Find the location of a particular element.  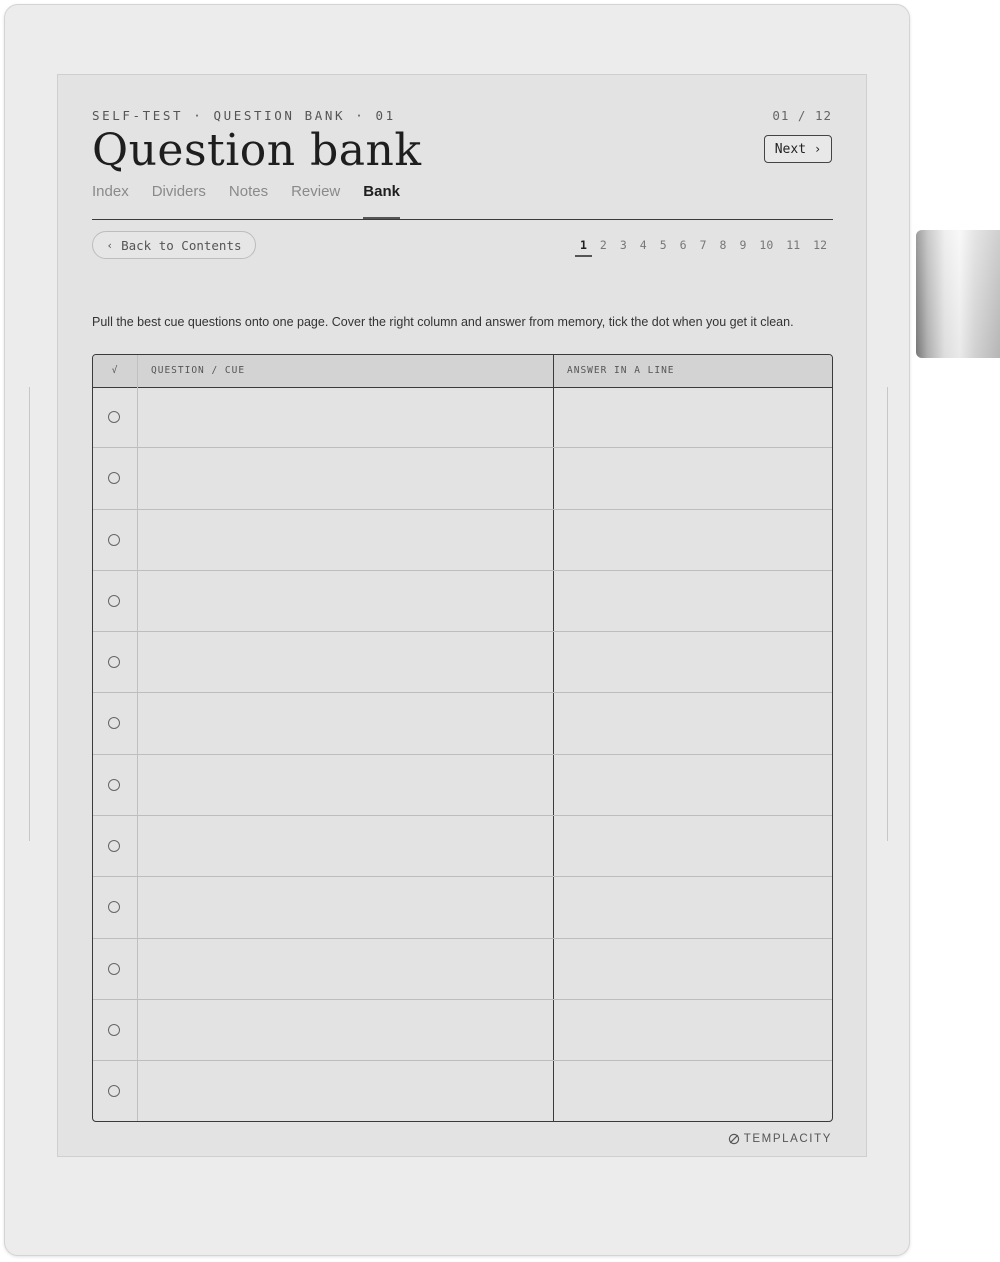

page-link-6: 6 is located at coordinates (683, 247).